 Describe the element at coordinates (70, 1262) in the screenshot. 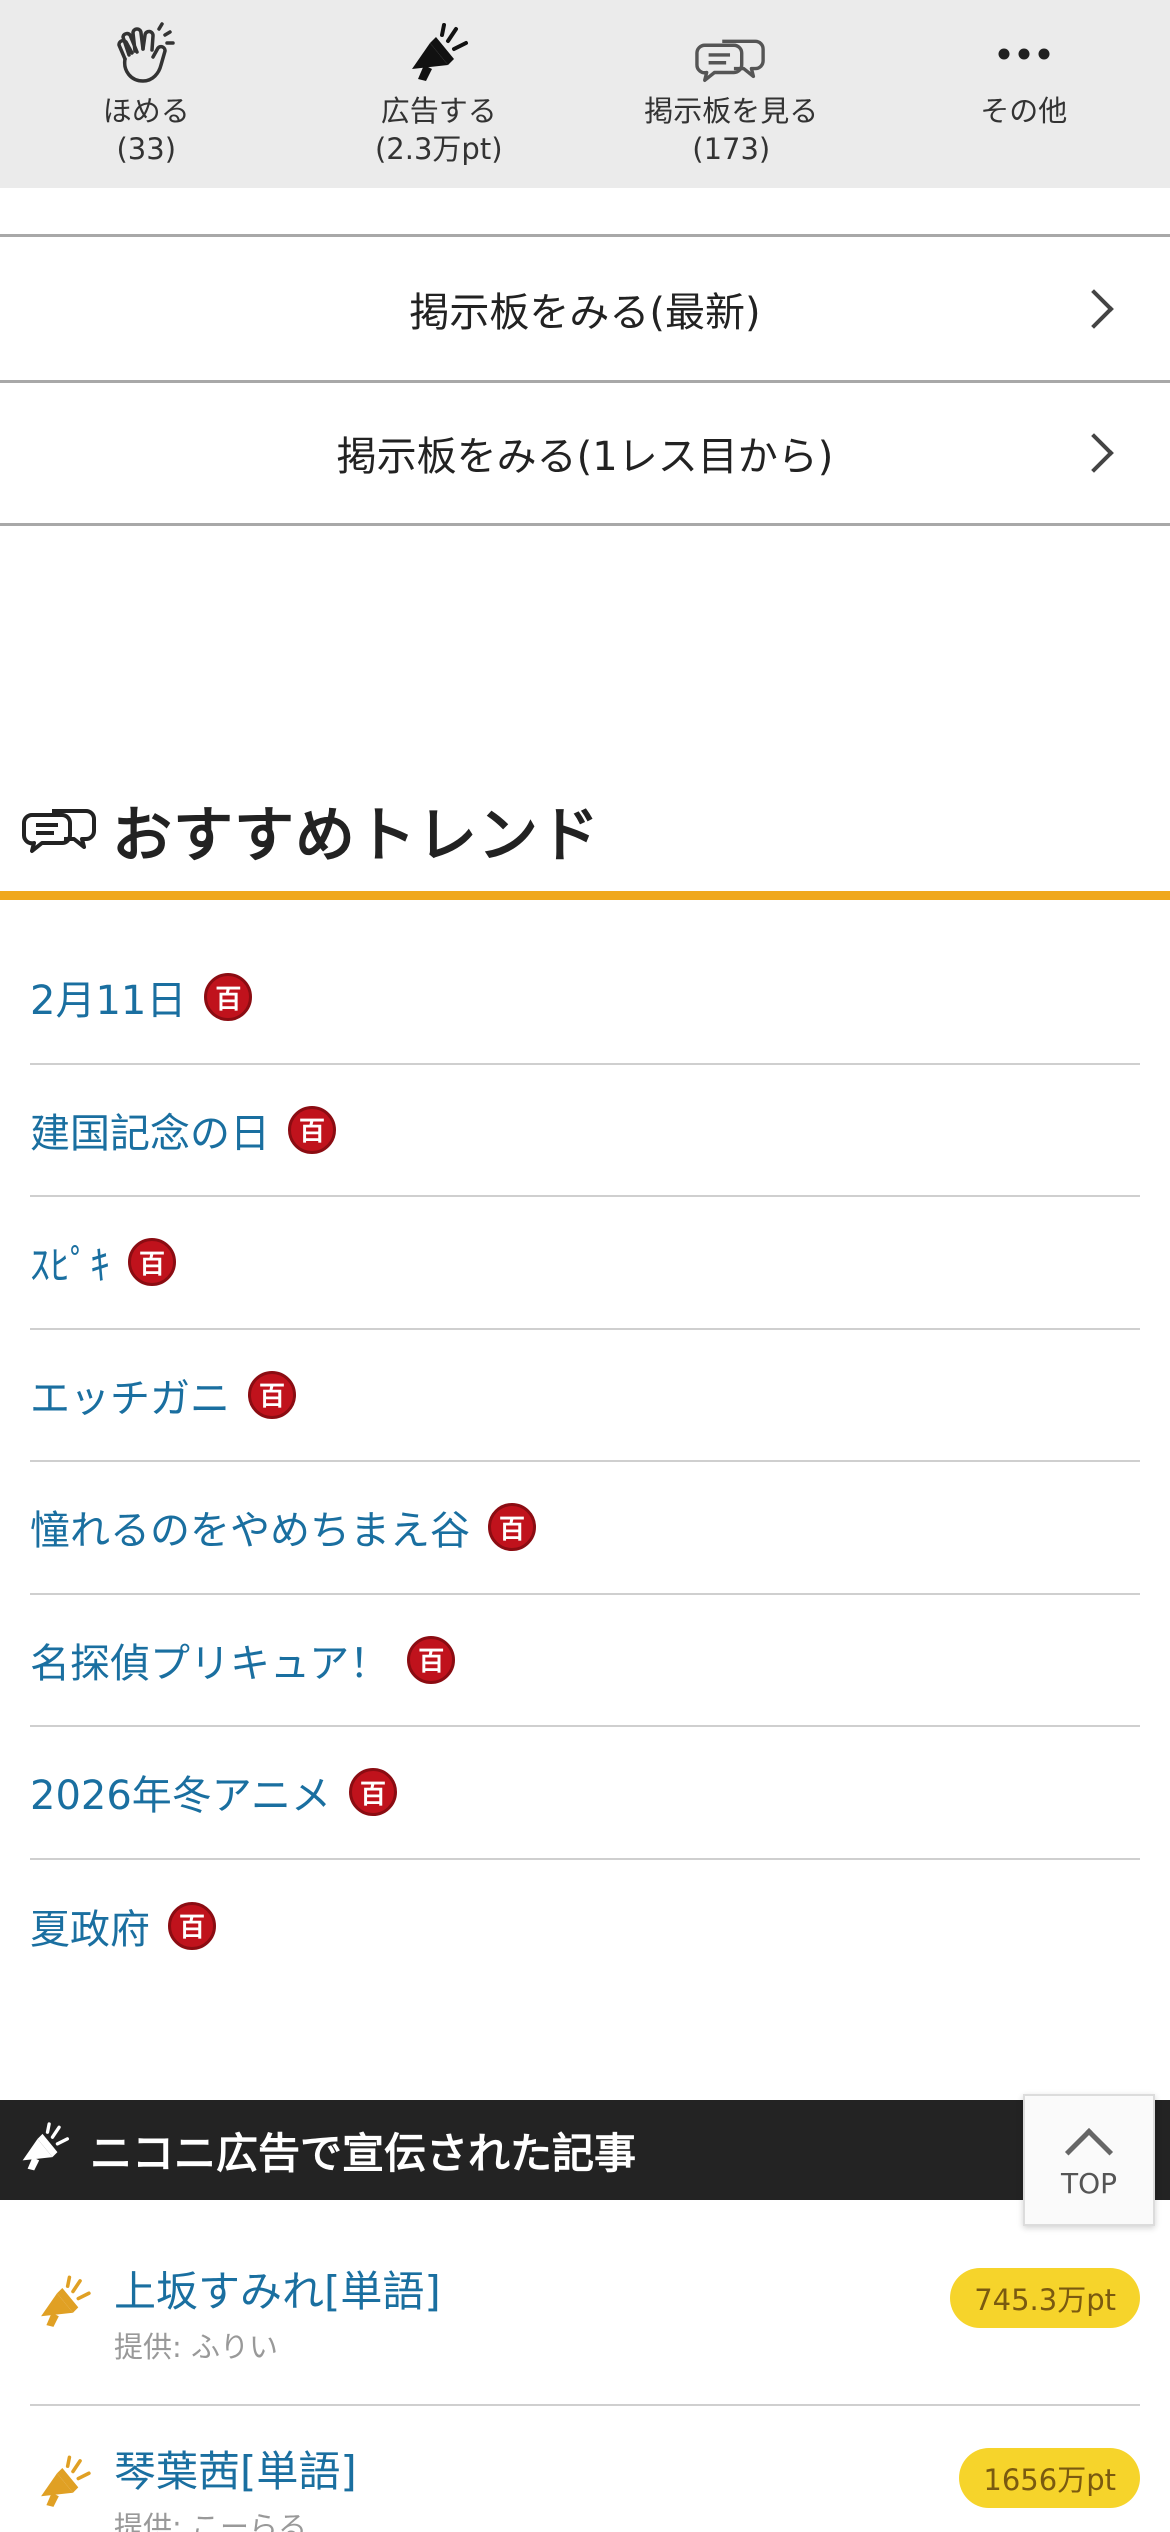

I see `trend-item-label: ｽﾋﾟｷ` at that location.